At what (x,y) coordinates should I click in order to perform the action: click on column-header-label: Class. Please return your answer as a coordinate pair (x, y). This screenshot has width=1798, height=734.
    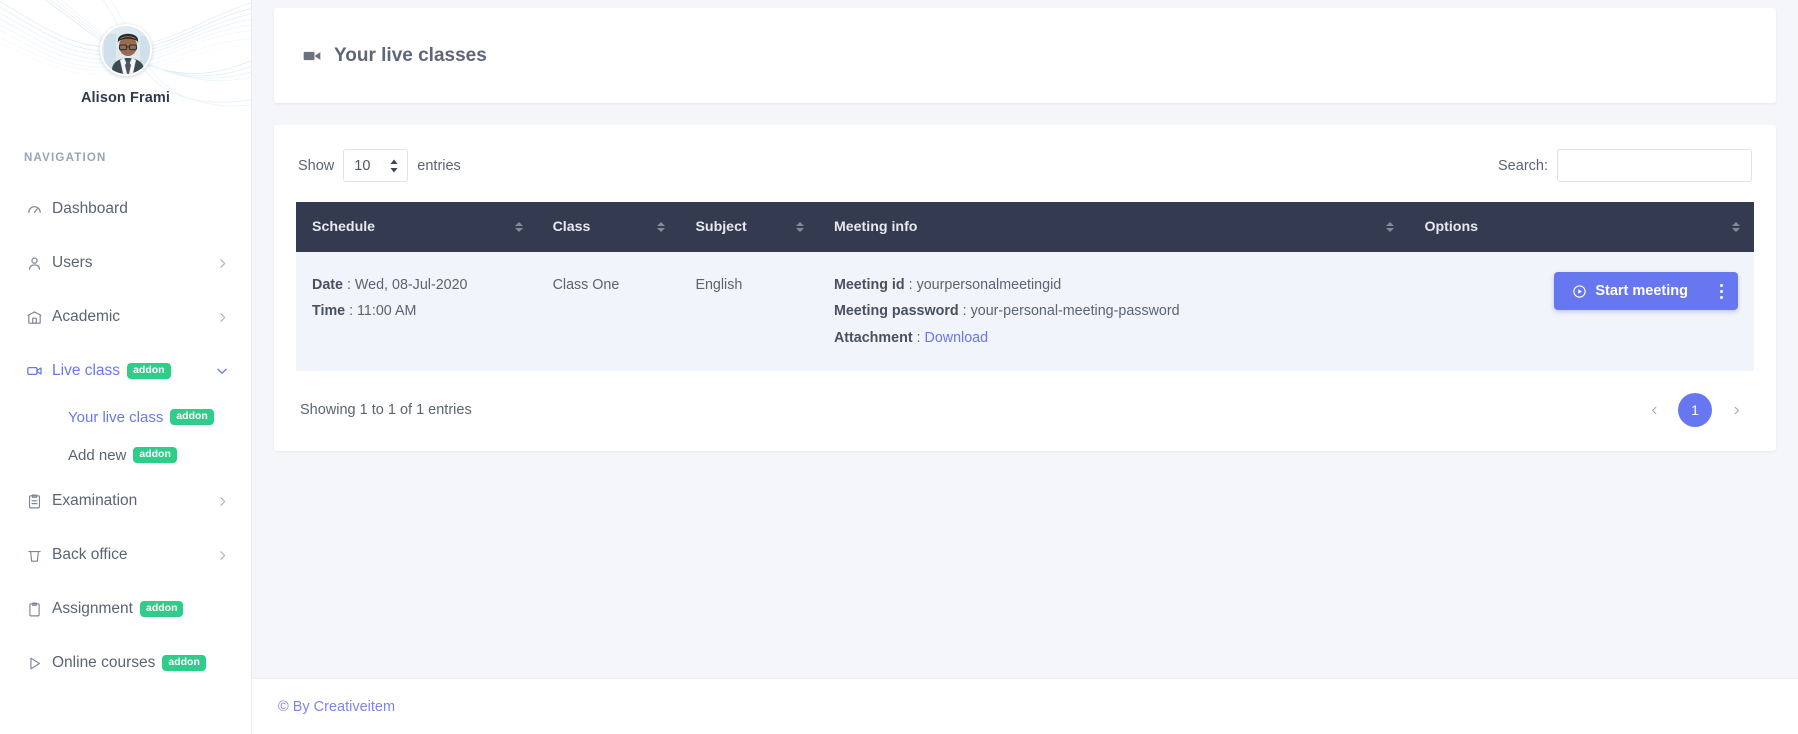
    Looking at the image, I should click on (571, 227).